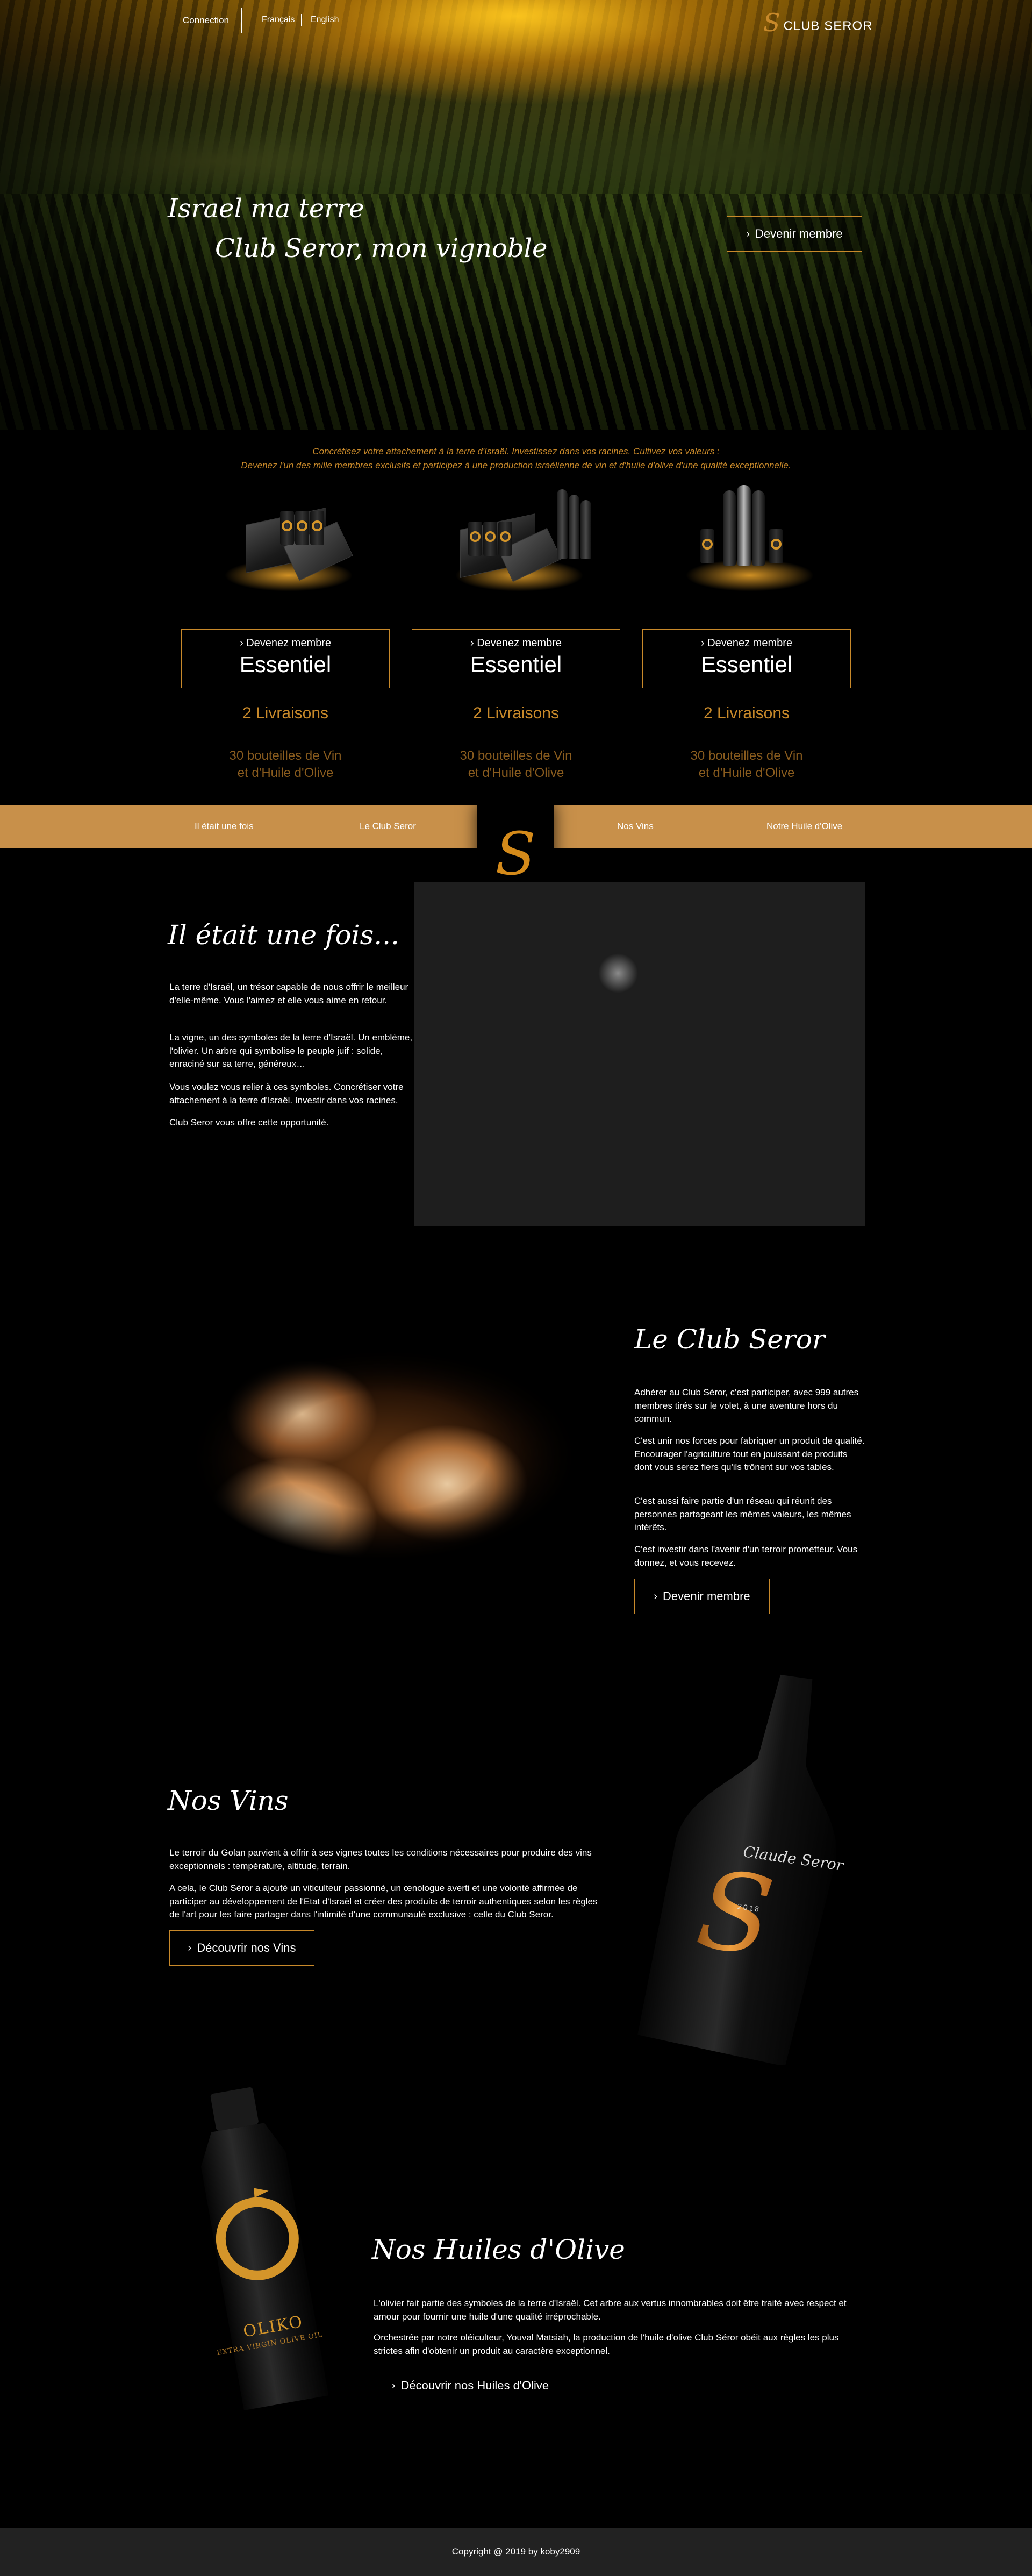 Image resolution: width=1032 pixels, height=2576 pixels. I want to click on lang-french-link: Français, so click(278, 20).